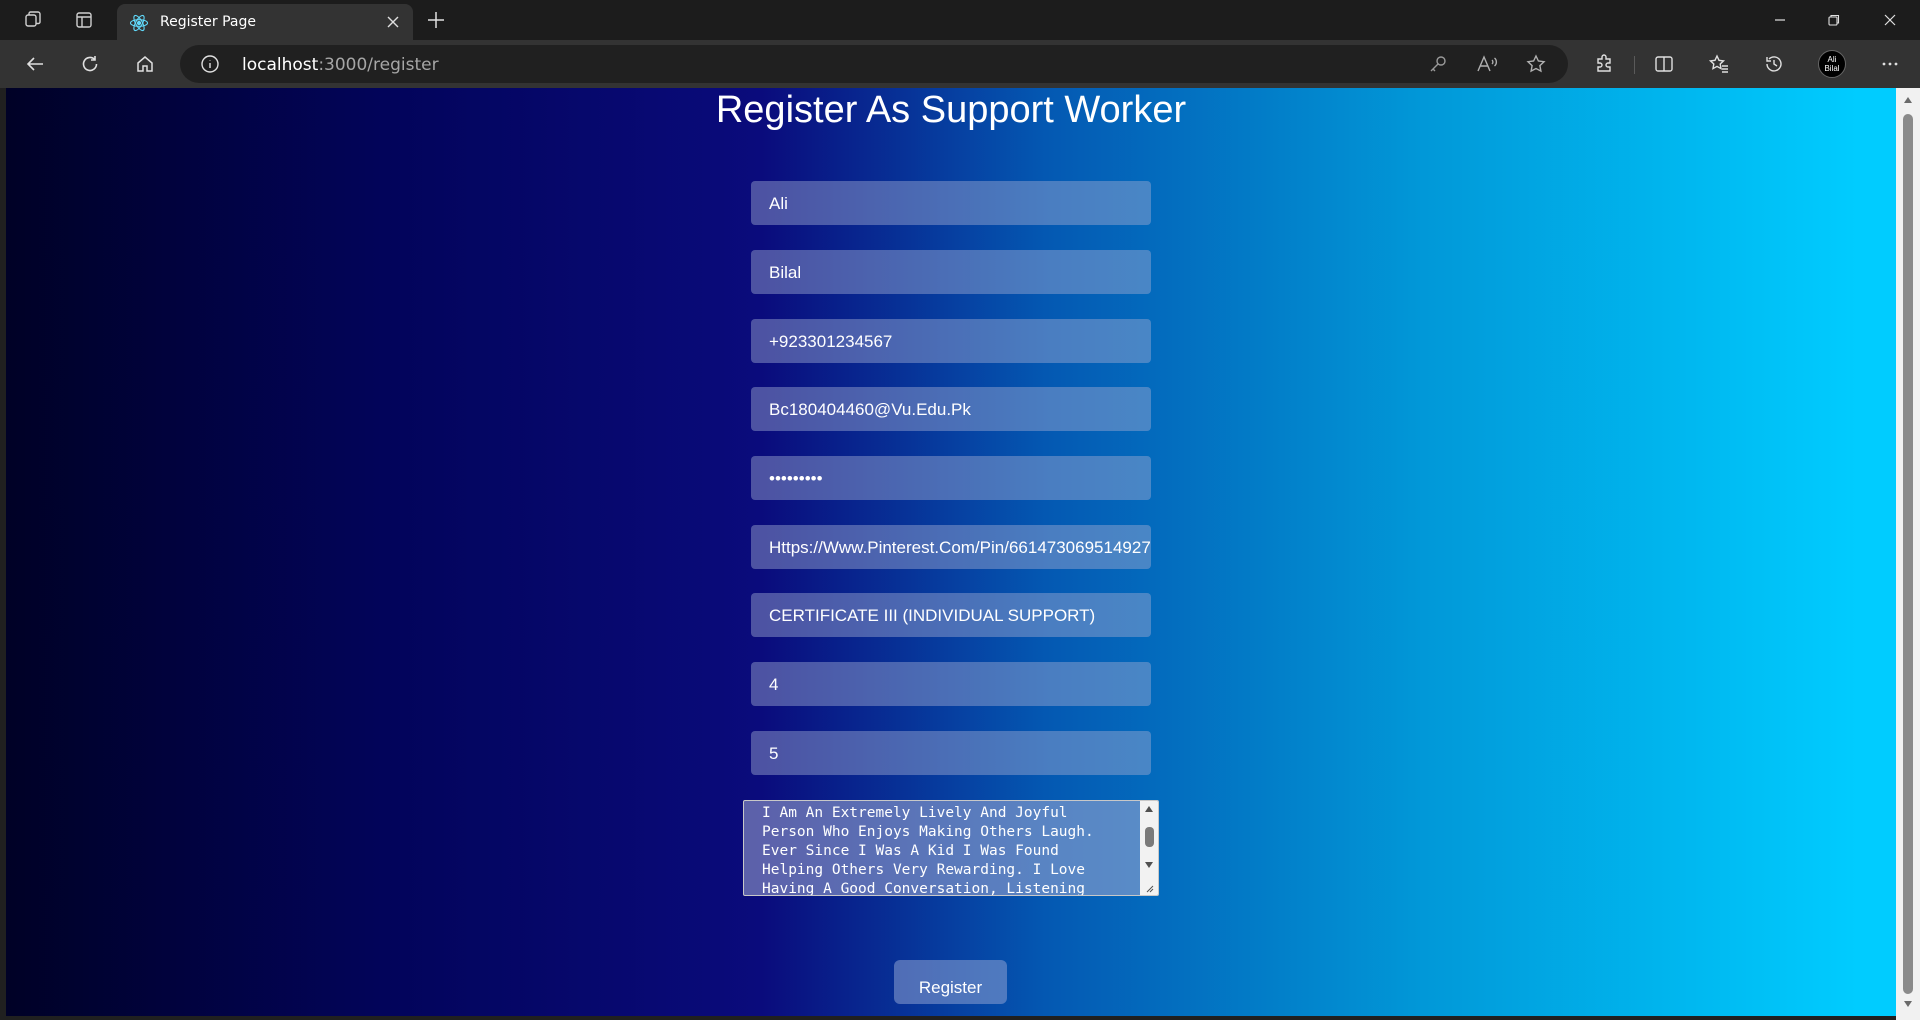 This screenshot has height=1020, width=1920. I want to click on minimize-icon, so click(1780, 20).